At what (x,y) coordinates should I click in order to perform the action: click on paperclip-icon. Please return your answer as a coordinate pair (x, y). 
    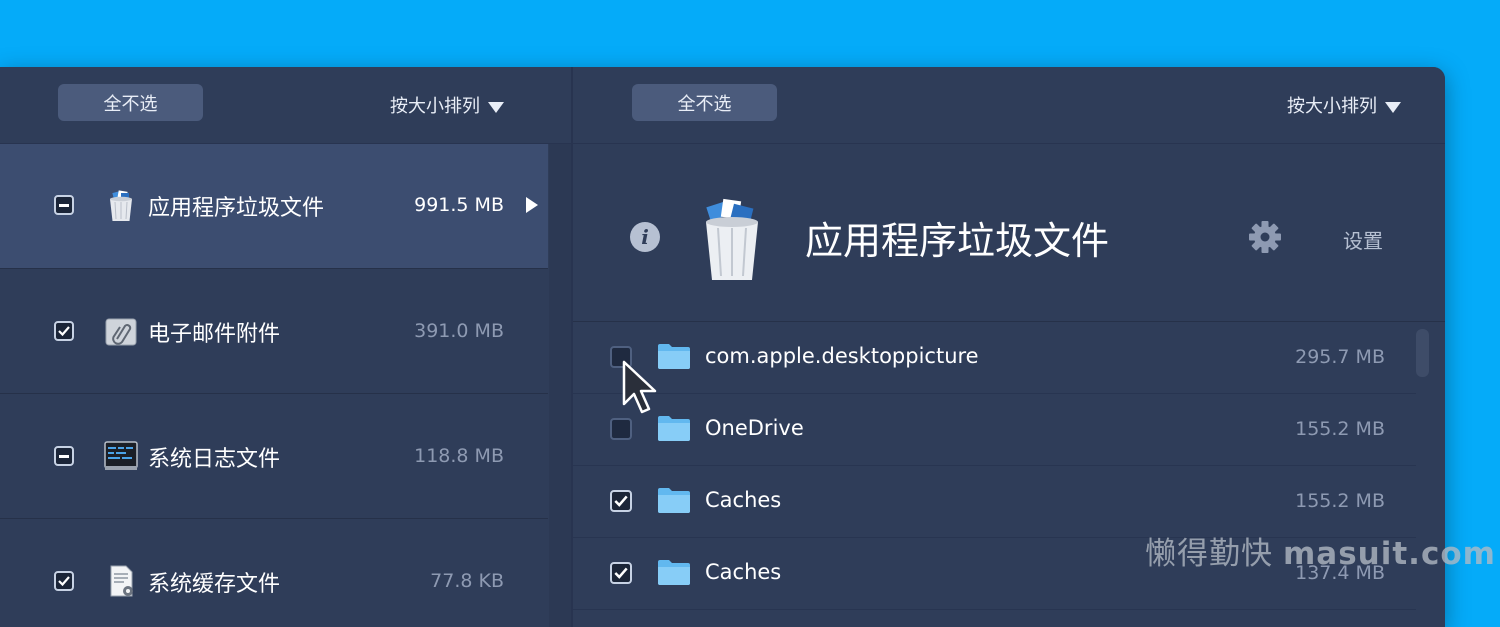
    Looking at the image, I should click on (121, 332).